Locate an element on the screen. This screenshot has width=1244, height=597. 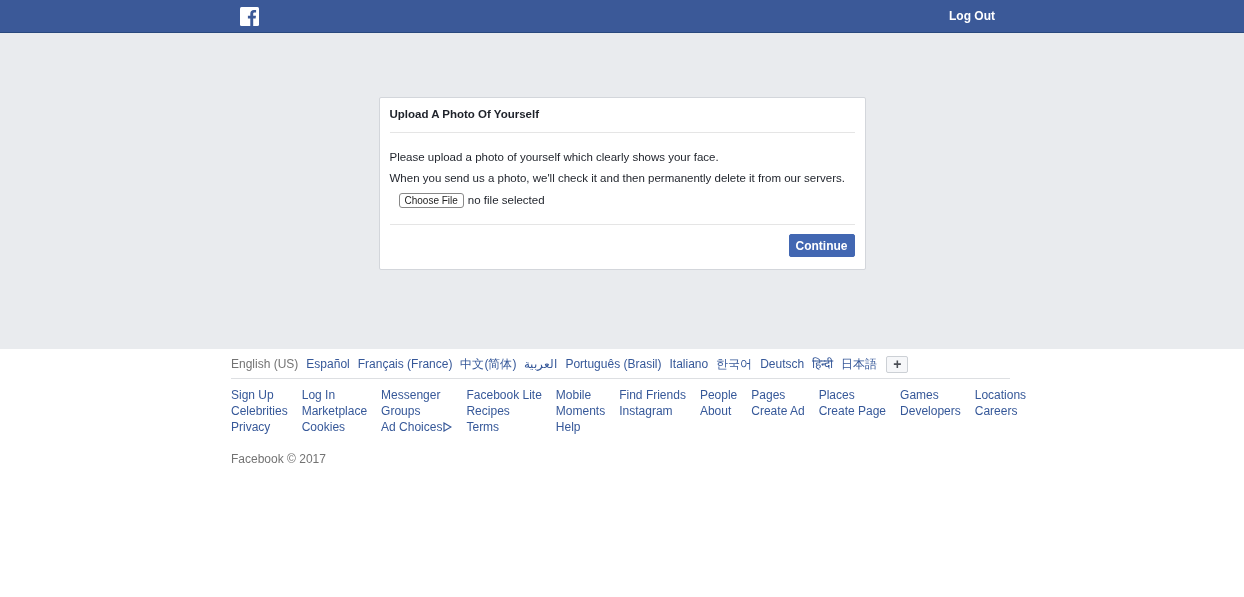
footer-link: Instagram is located at coordinates (652, 411).